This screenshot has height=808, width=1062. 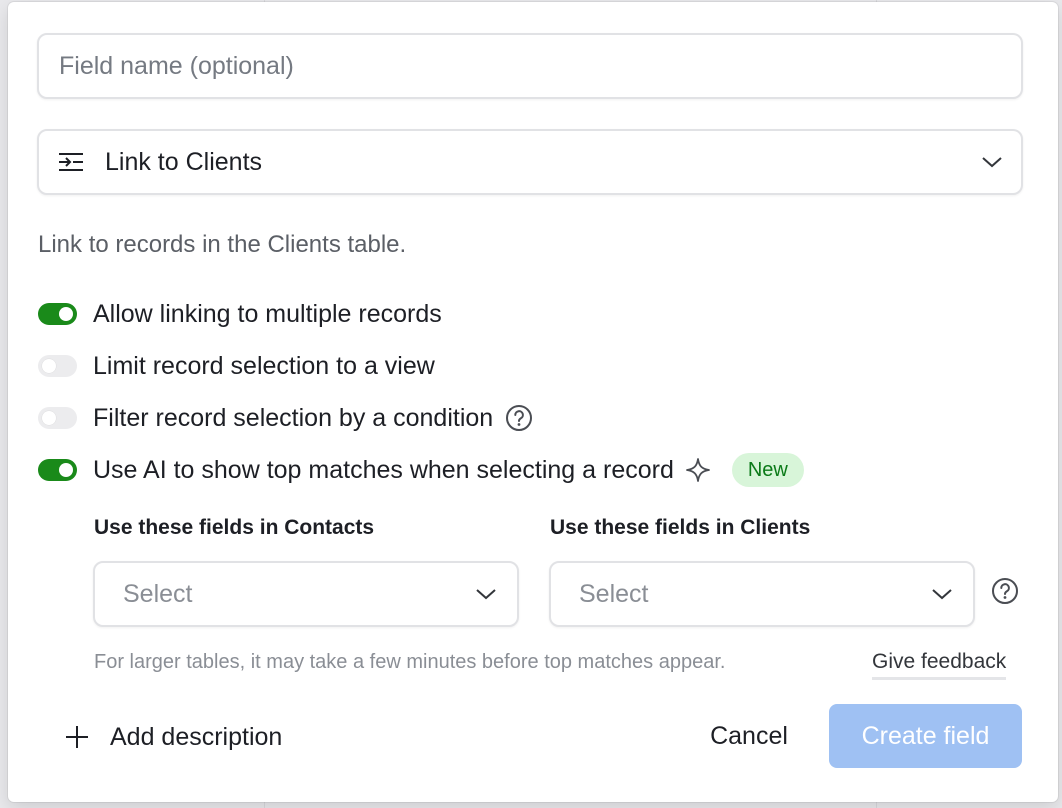 What do you see at coordinates (234, 527) in the screenshot?
I see `contacts-fields-label: Use these fields in Contacts` at bounding box center [234, 527].